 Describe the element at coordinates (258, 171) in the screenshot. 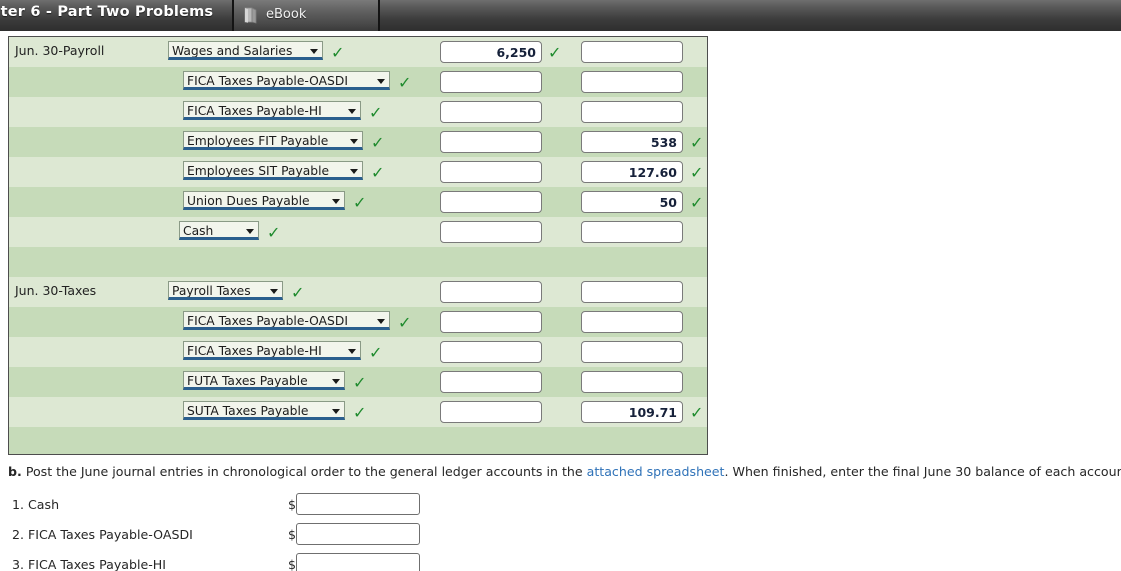

I see `account-select-value: Employees SIT Payable` at that location.